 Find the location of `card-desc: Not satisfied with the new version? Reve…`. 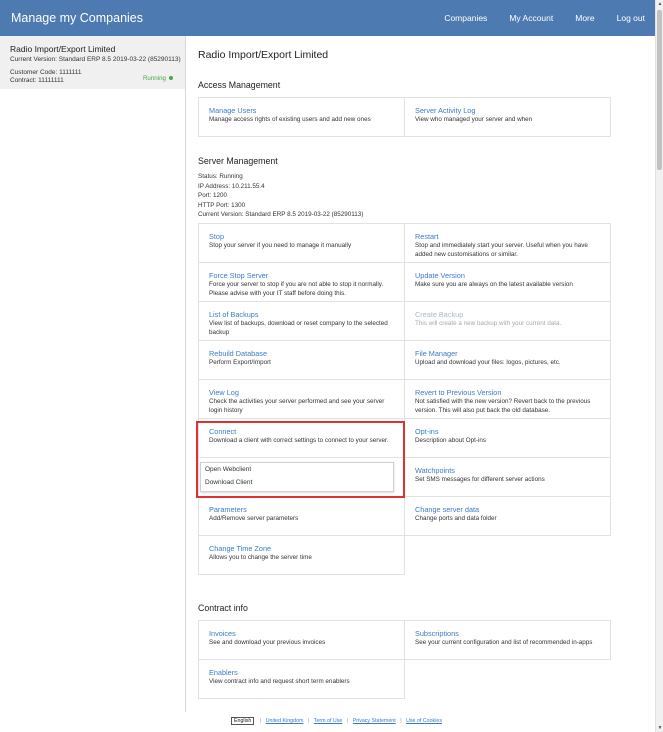

card-desc: Not satisfied with the new version? Reve… is located at coordinates (503, 406).